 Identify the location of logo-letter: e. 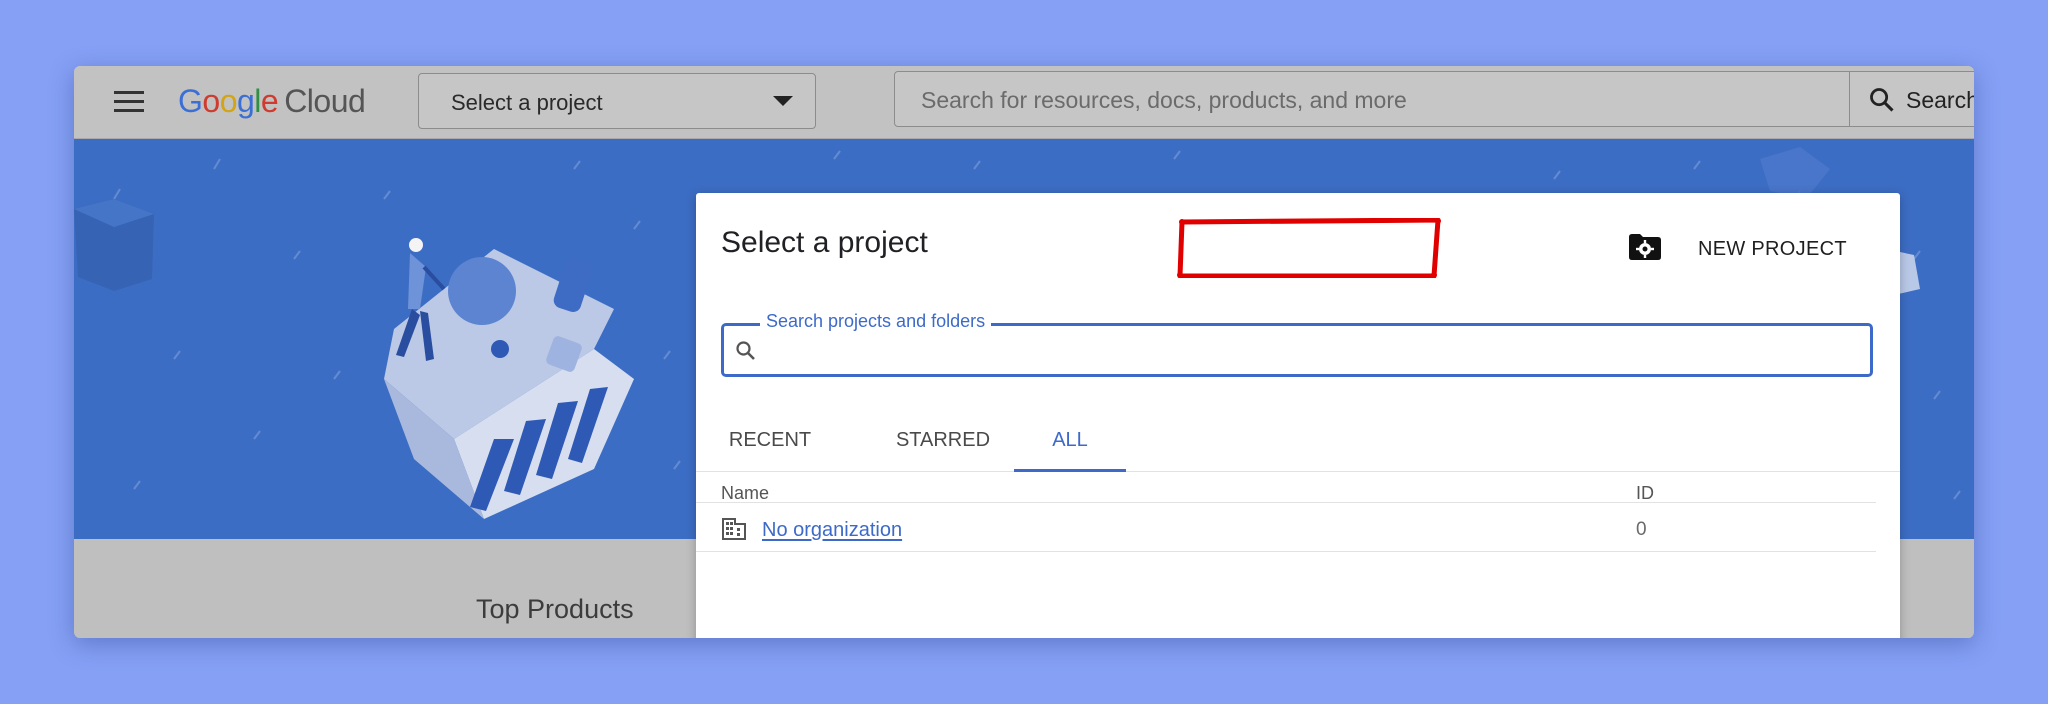
(269, 101).